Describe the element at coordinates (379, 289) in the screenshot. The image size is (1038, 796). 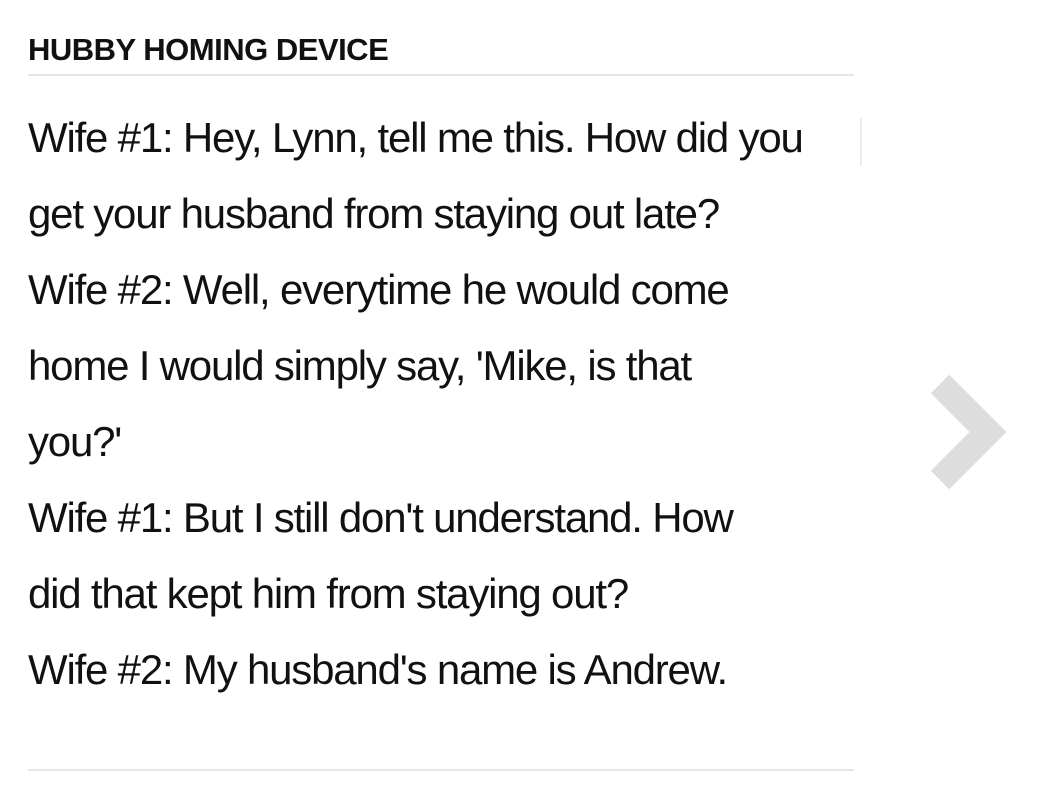
I see `joke-line: Wife #2: Well, everytime he would come` at that location.